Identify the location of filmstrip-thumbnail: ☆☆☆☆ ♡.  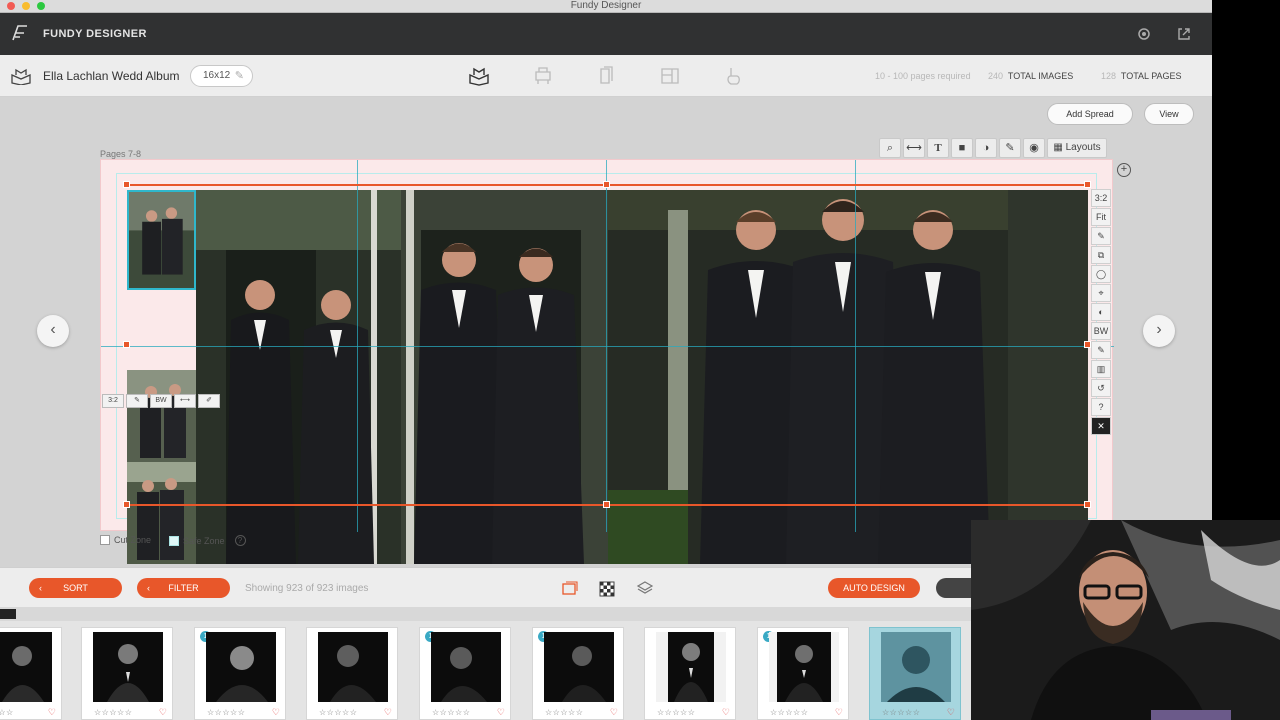
(31, 673).